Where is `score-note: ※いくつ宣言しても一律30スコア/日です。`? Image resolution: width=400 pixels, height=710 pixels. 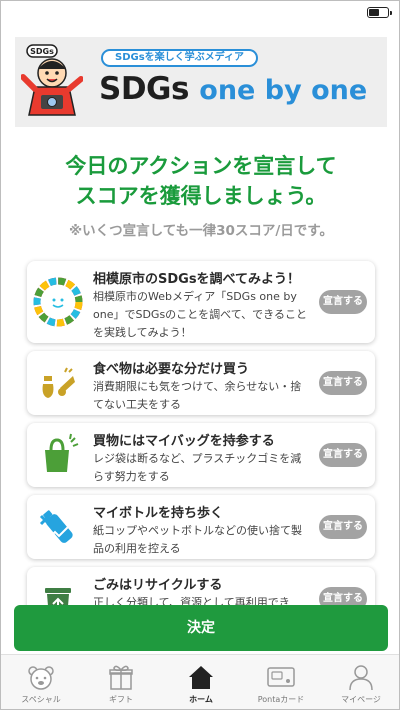 score-note: ※いくつ宣言しても一律30スコア/日です。 is located at coordinates (201, 231).